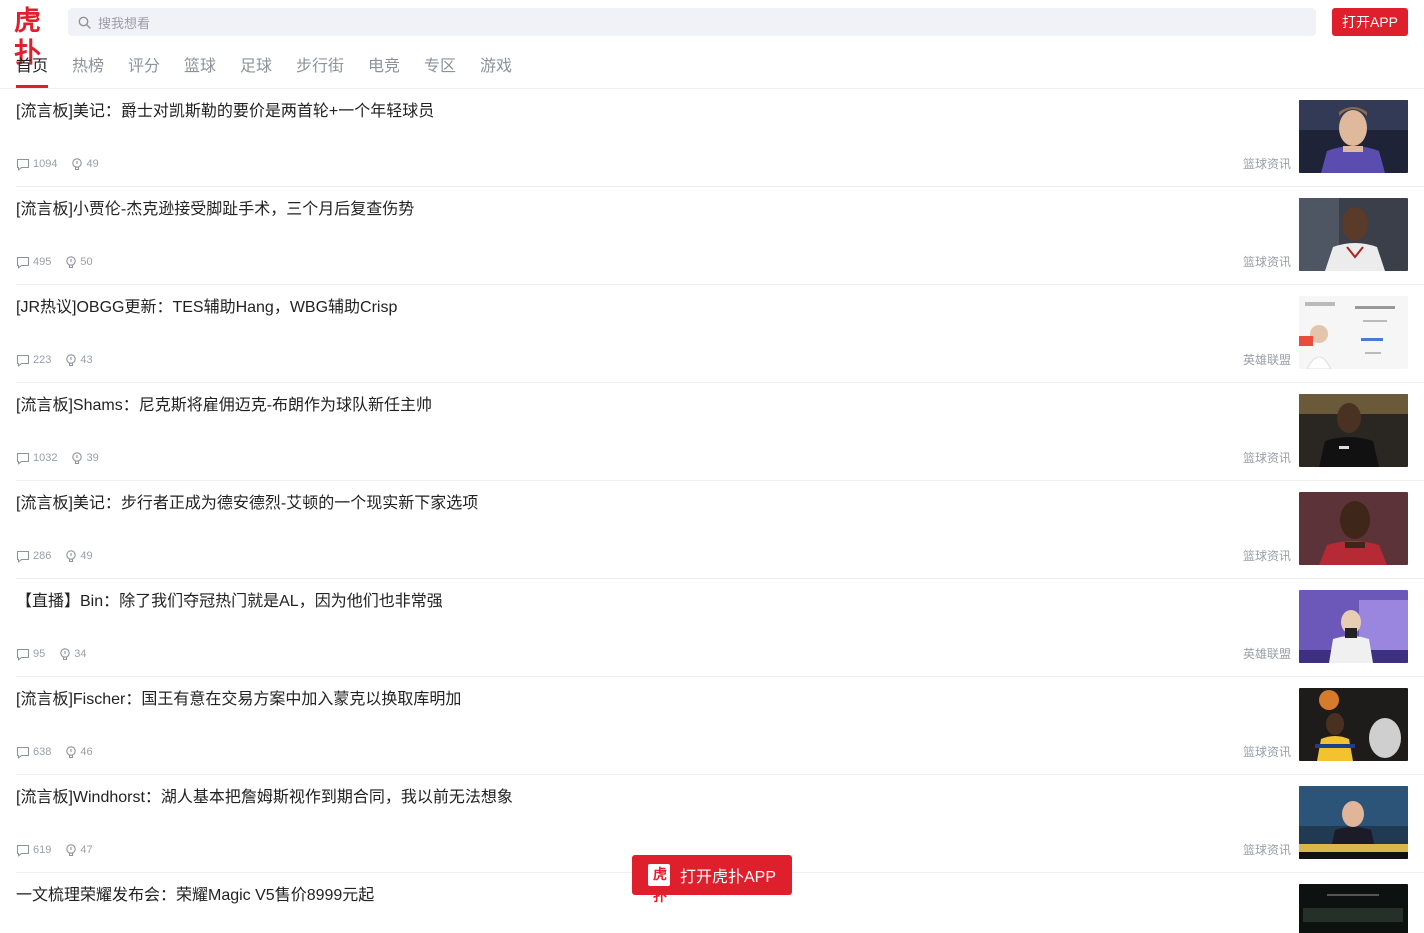 Image resolution: width=1424 pixels, height=933 pixels. Describe the element at coordinates (144, 67) in the screenshot. I see `tab-rating: 评分` at that location.